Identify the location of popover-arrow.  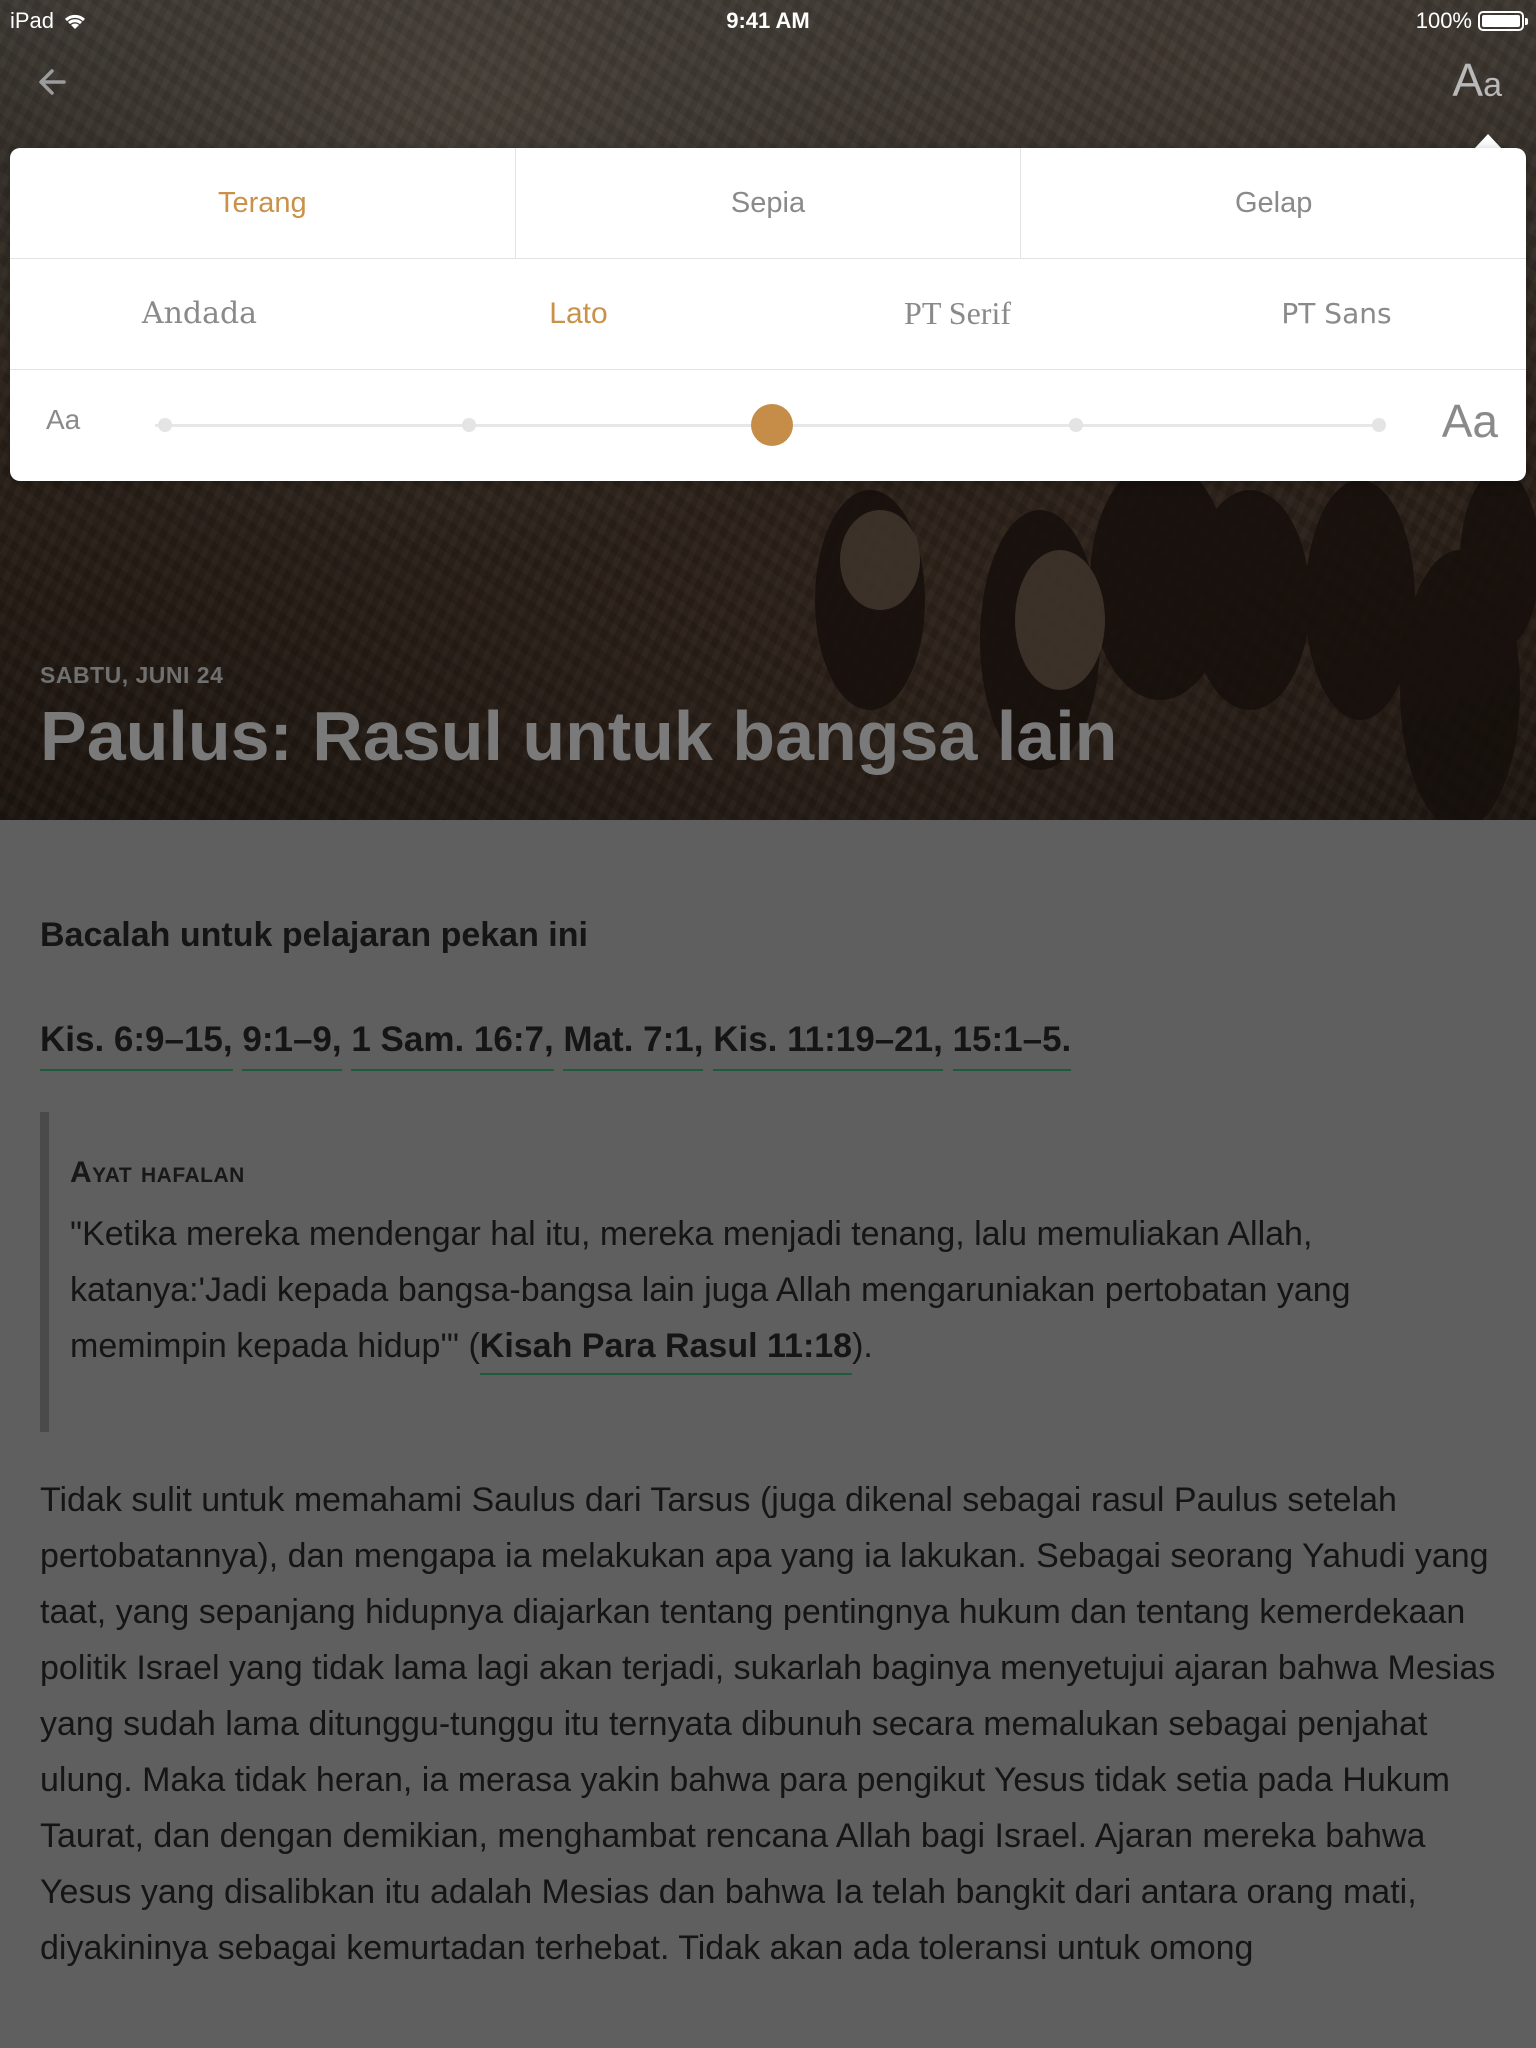
(1488, 141).